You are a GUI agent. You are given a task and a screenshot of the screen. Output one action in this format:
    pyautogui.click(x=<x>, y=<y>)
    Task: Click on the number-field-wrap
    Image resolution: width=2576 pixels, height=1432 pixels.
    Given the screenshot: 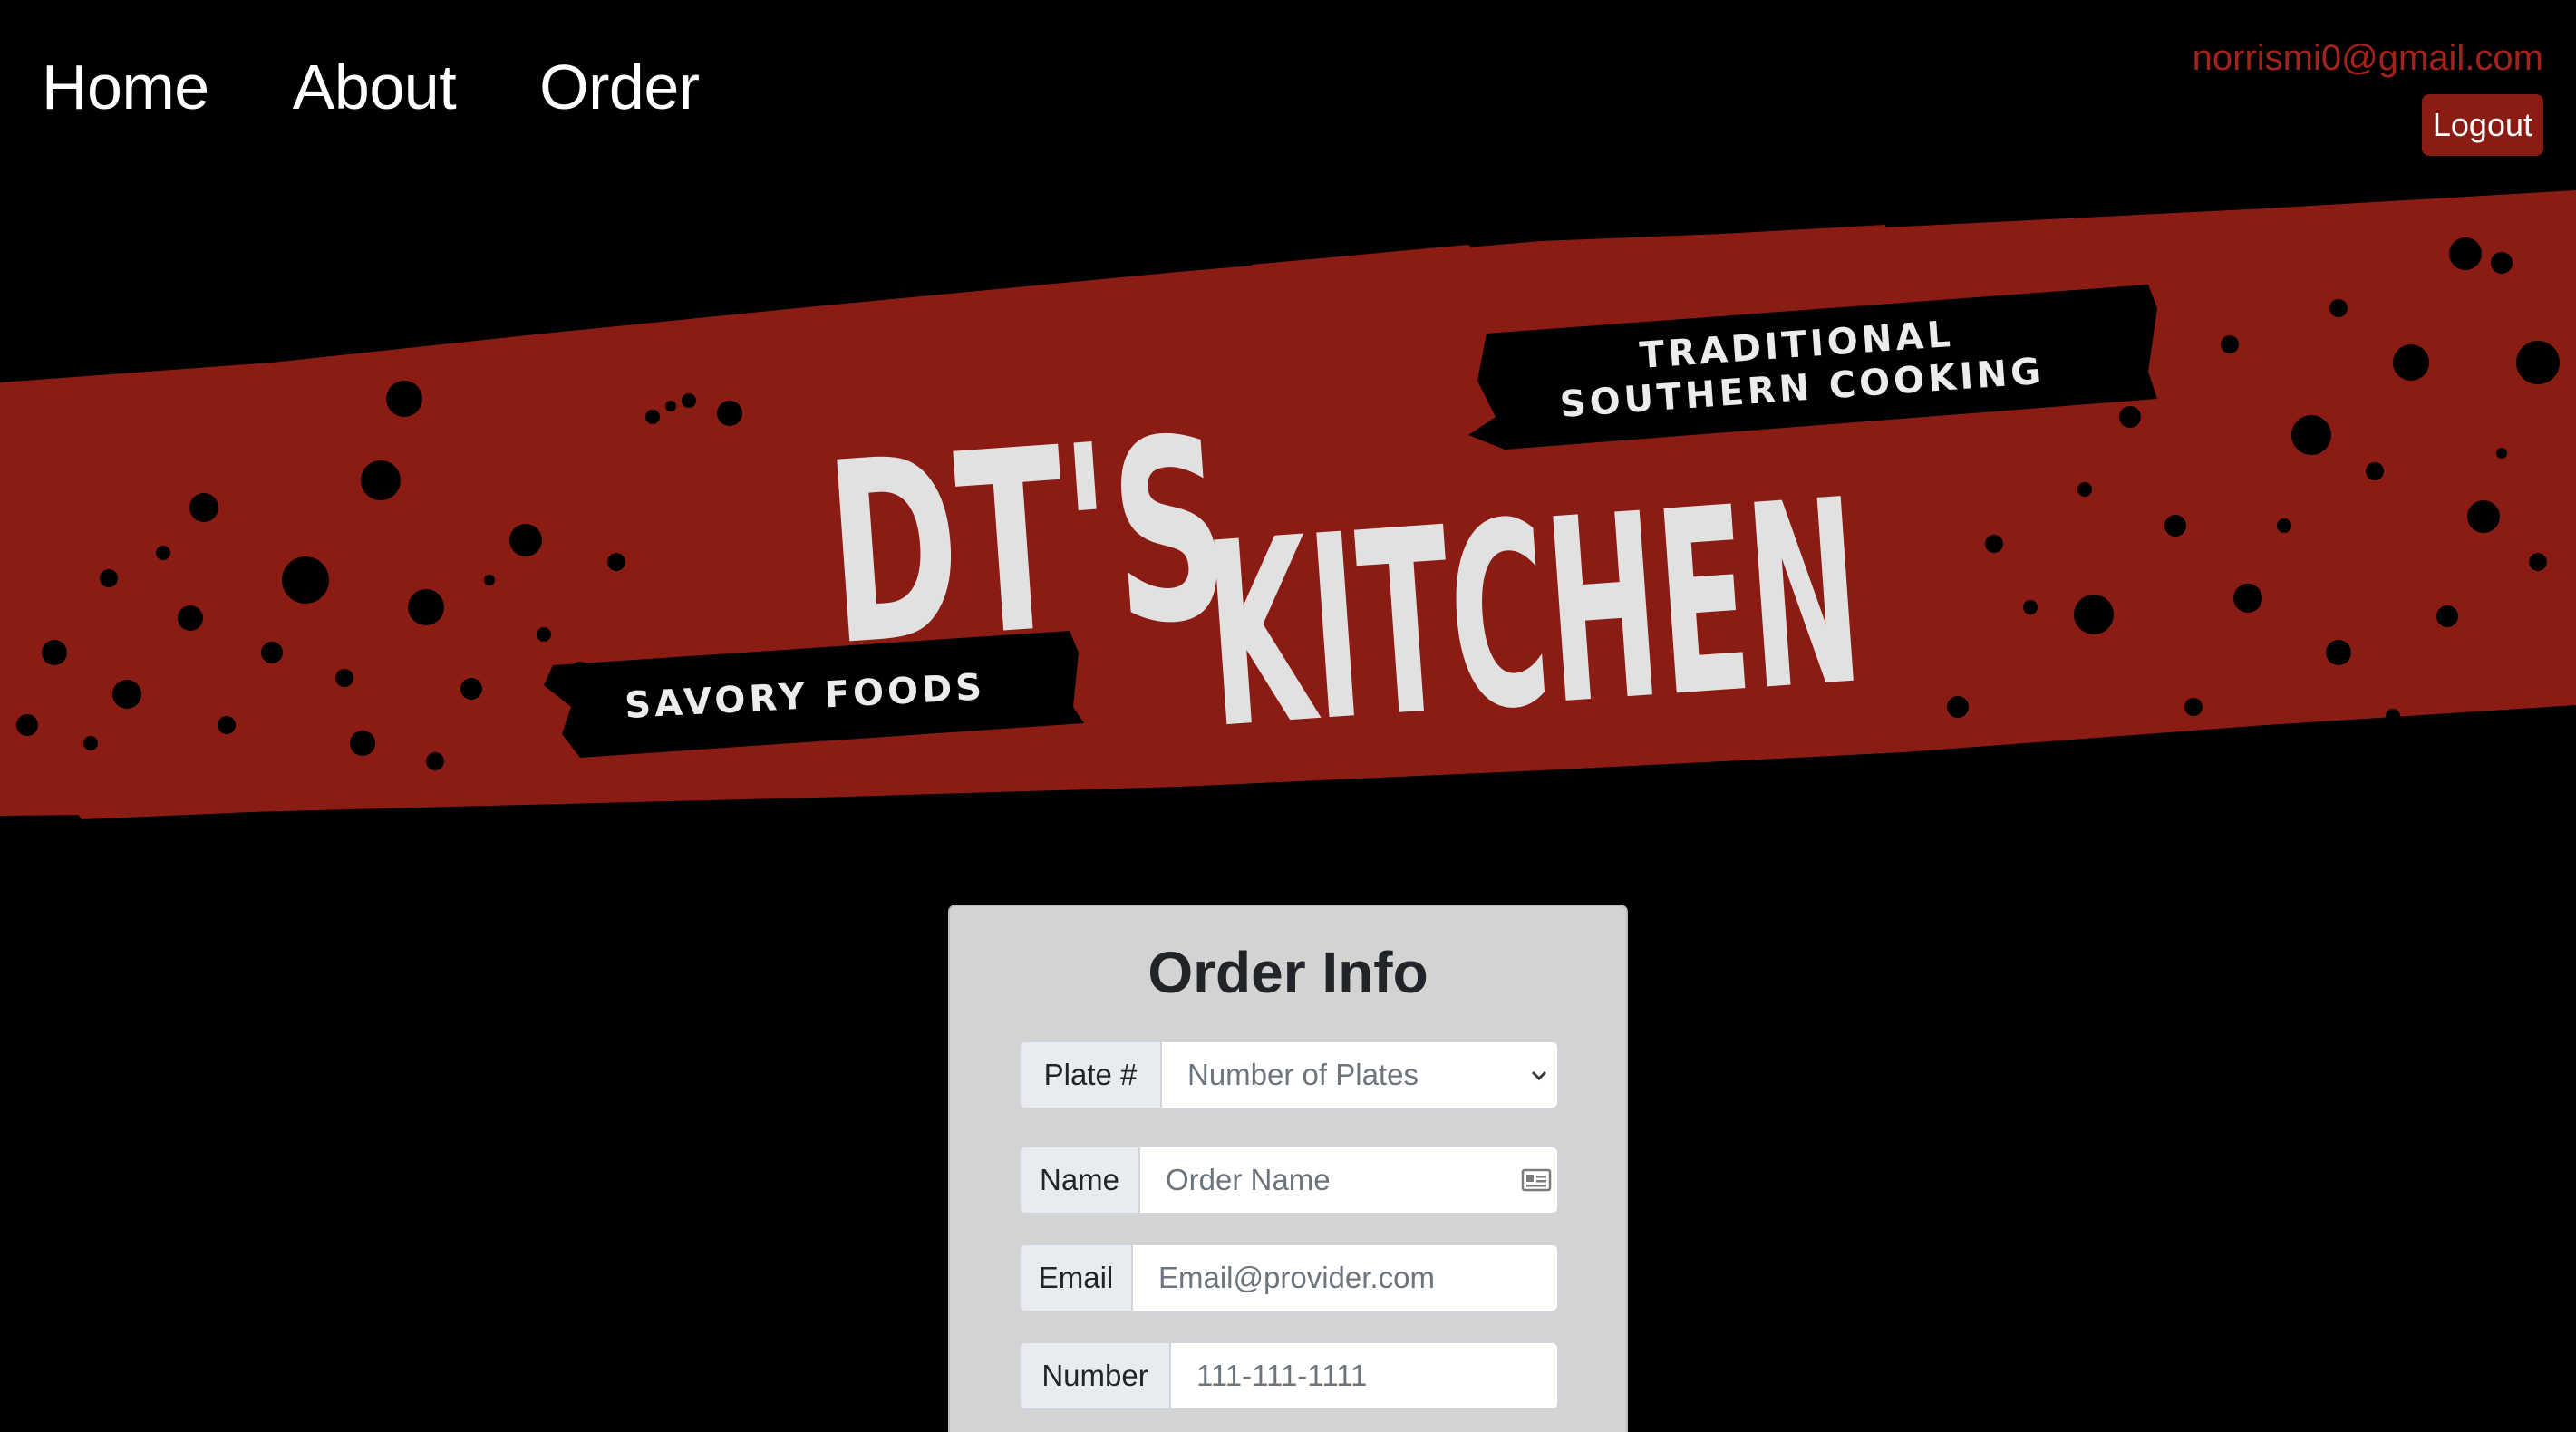 What is the action you would take?
    pyautogui.click(x=1364, y=1375)
    